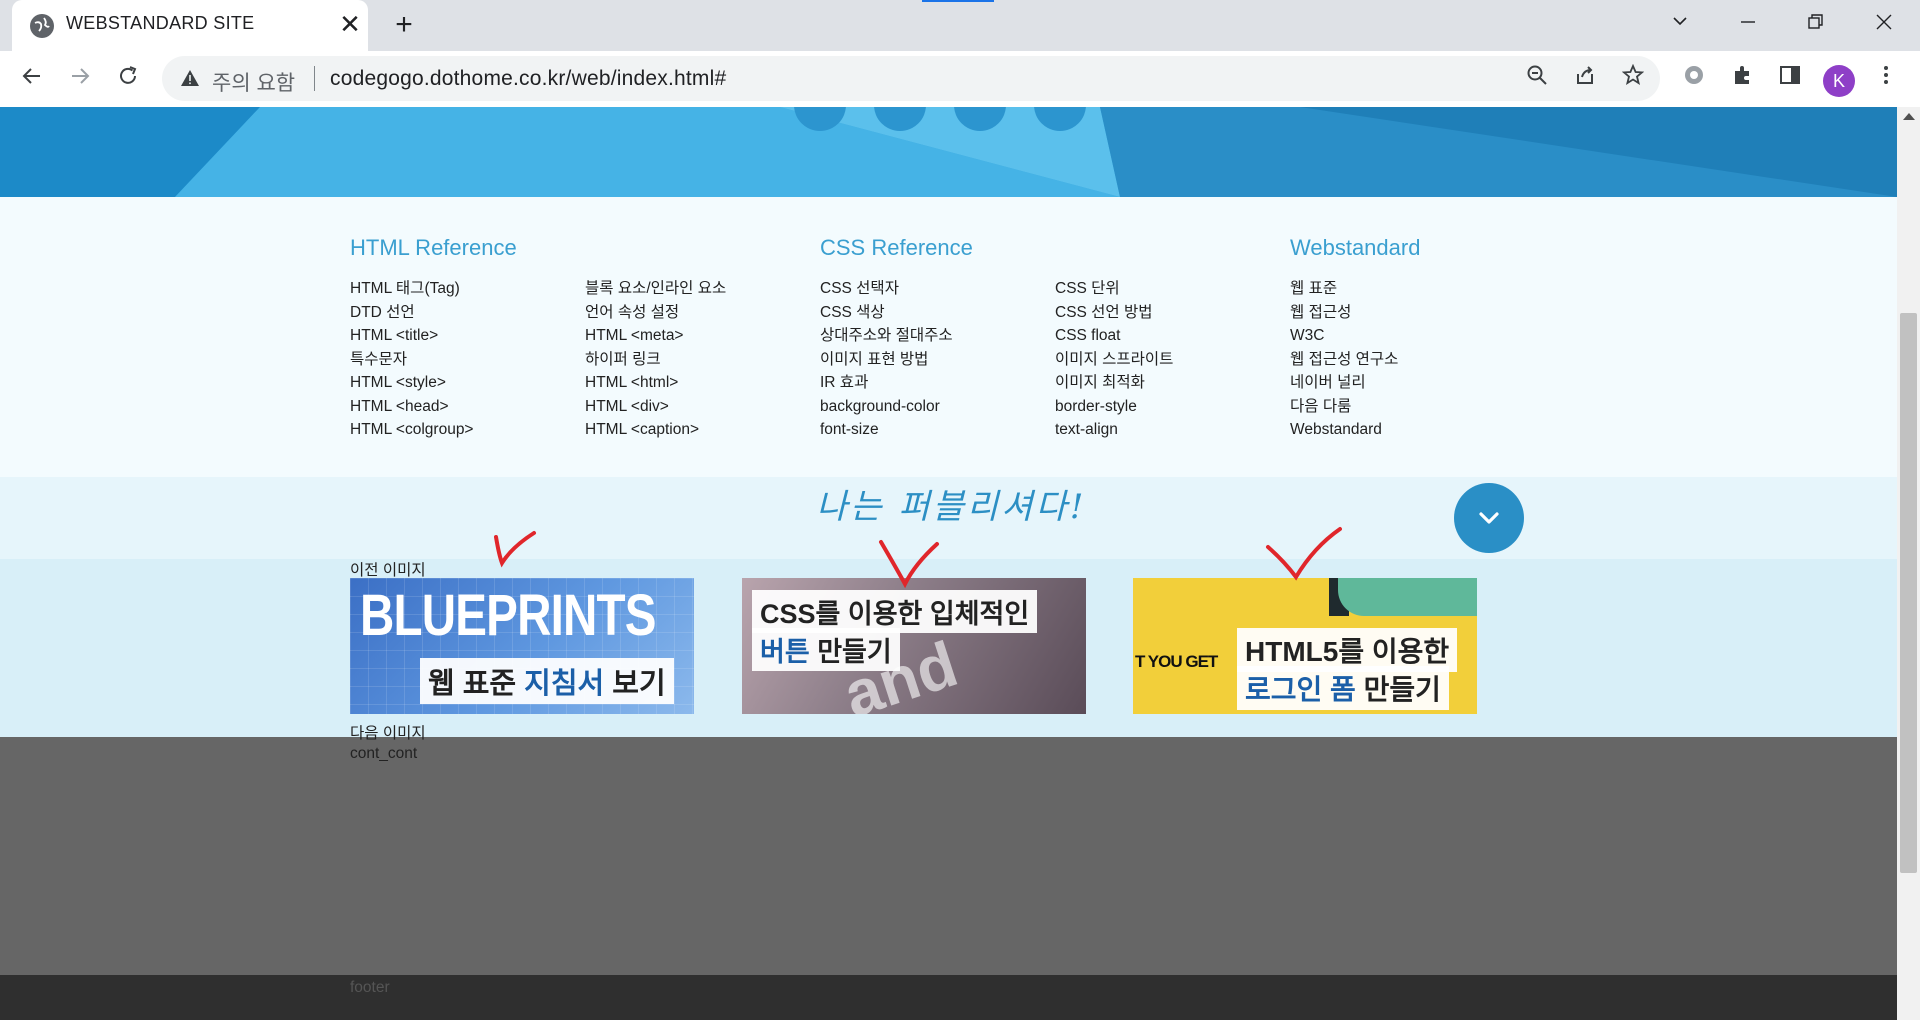 This screenshot has width=1920, height=1020. I want to click on list-item: border-style, so click(1114, 407).